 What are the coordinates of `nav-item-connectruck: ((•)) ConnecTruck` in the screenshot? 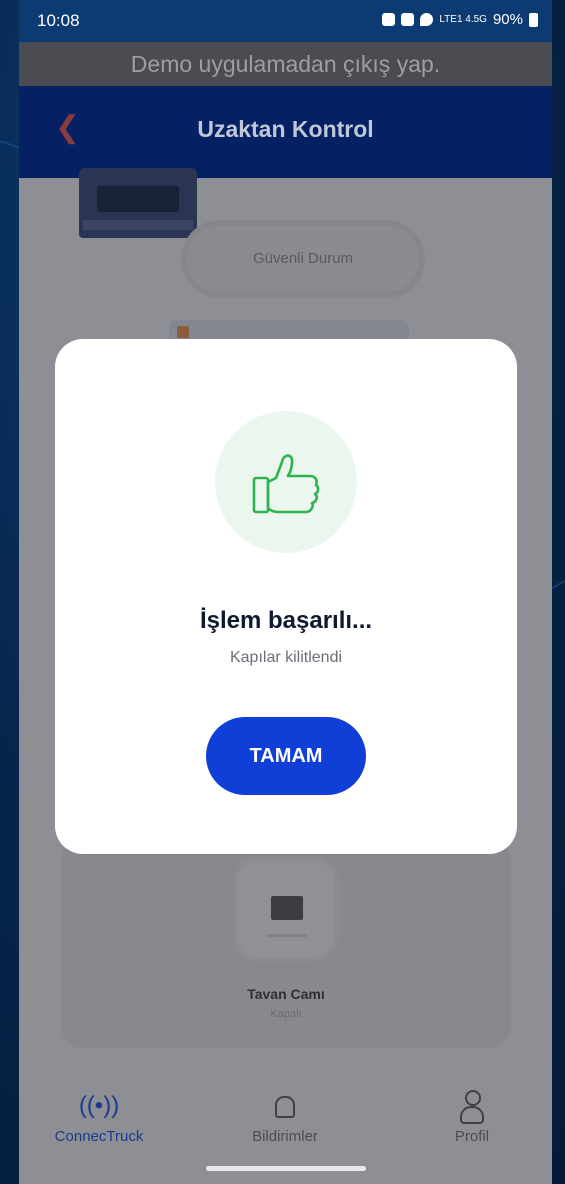 It's located at (99, 1115).